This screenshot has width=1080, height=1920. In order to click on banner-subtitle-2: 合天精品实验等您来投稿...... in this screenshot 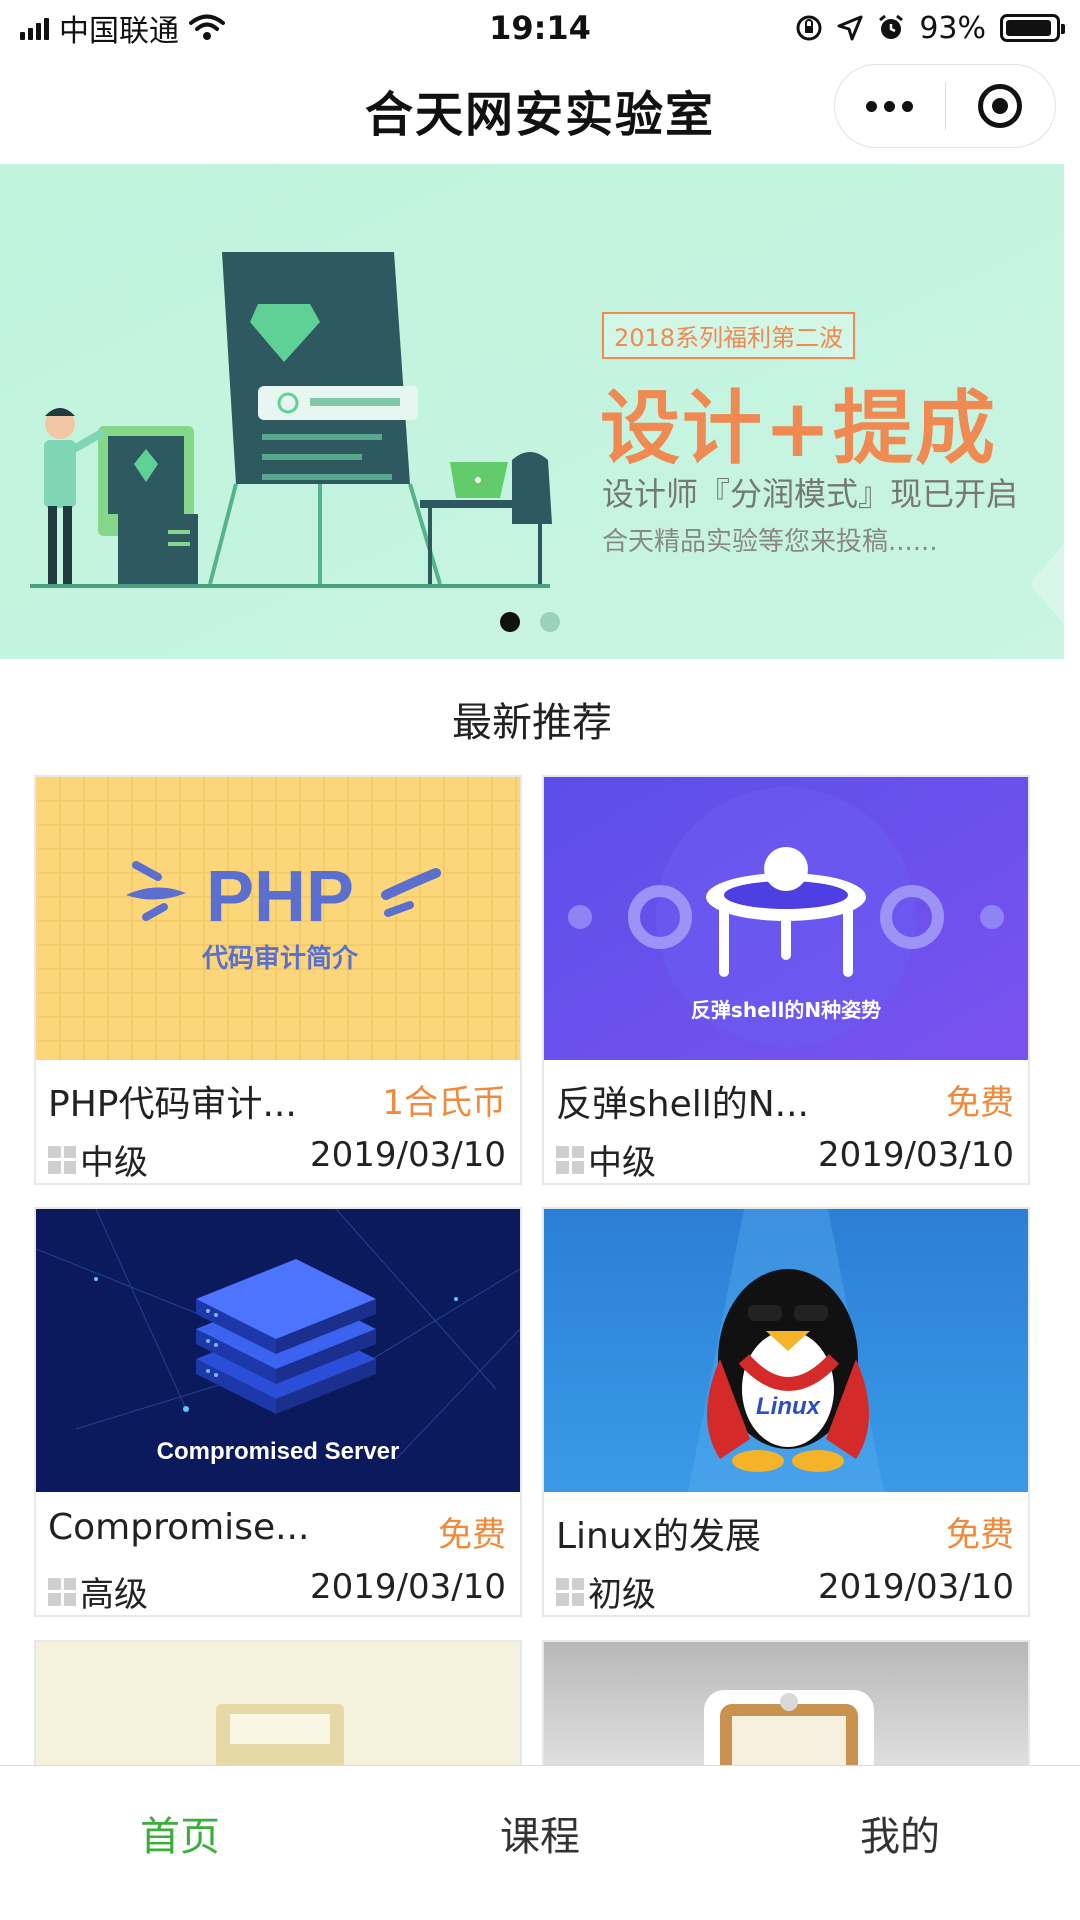, I will do `click(770, 542)`.